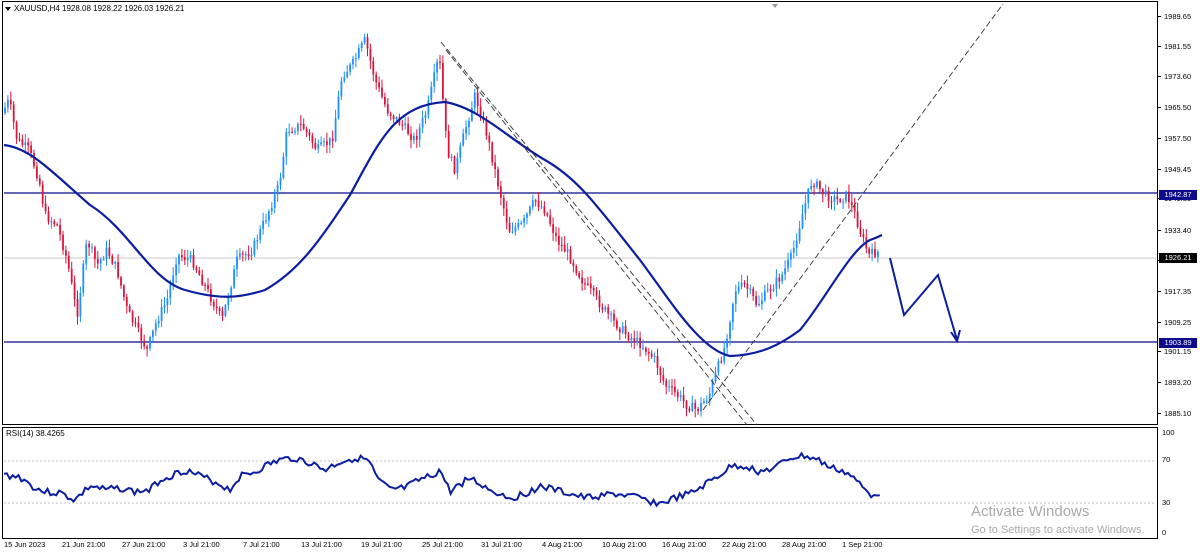 The width and height of the screenshot is (1200, 552). Describe the element at coordinates (501, 544) in the screenshot. I see `time-tick-label: 31 Jul 21:00` at that location.